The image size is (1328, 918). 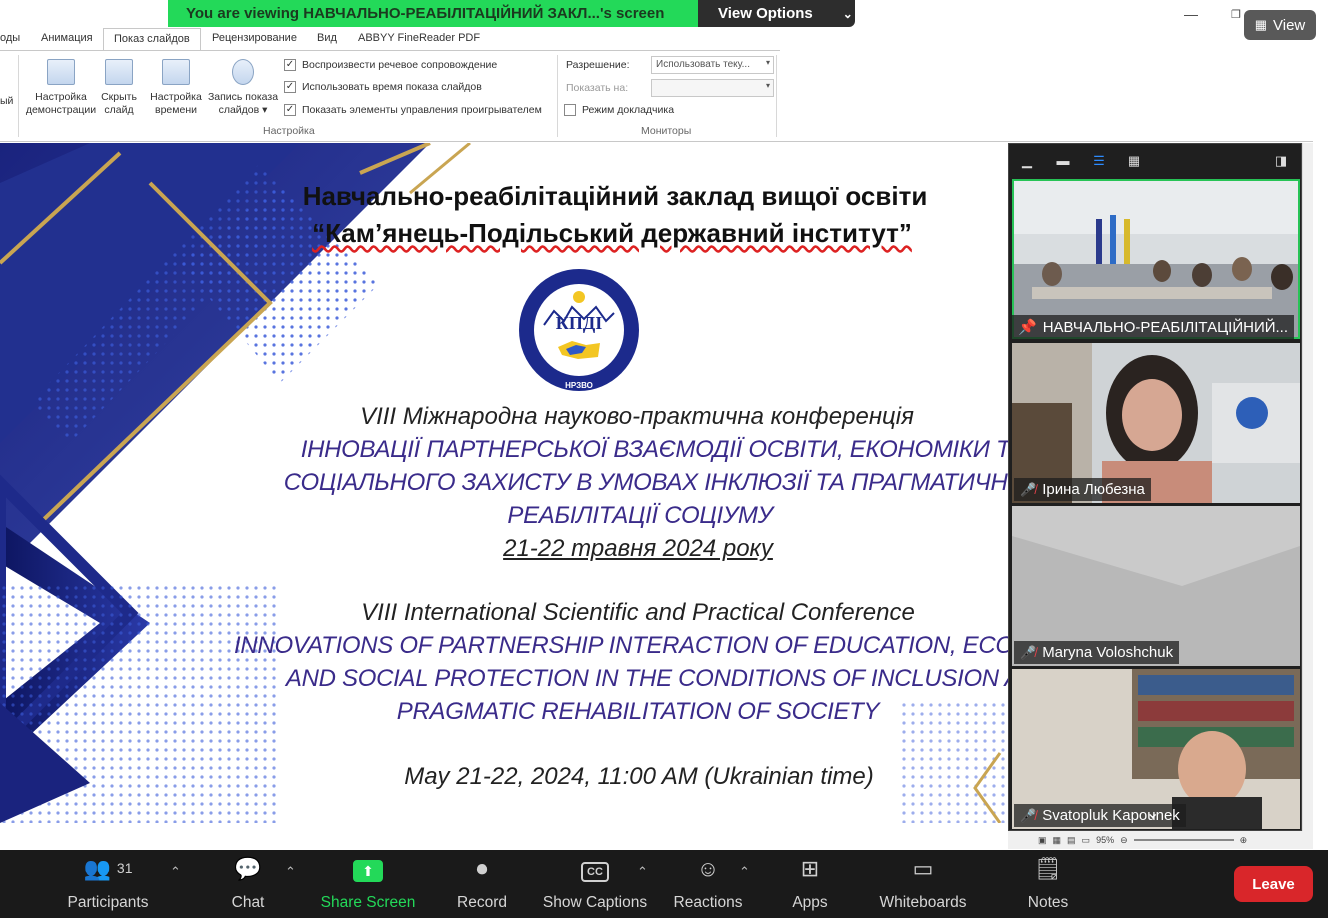 I want to click on tab-view: Вид, so click(x=327, y=38).